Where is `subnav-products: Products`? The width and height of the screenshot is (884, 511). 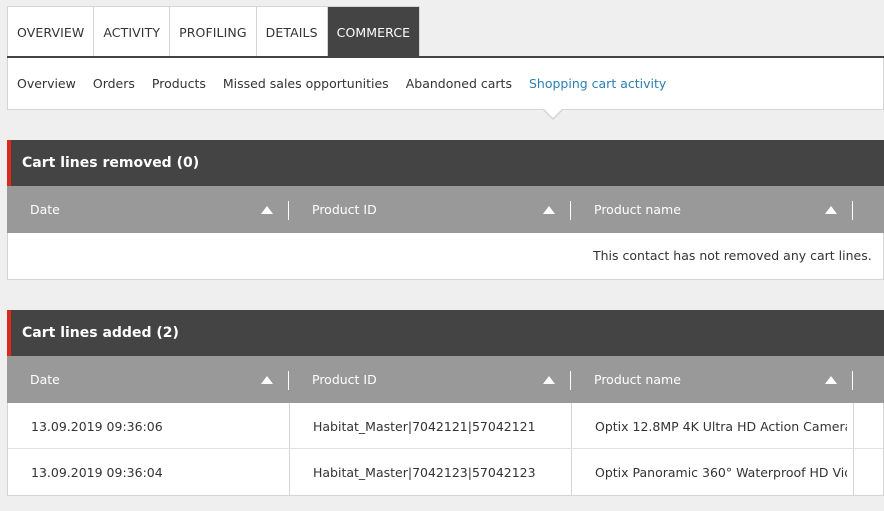 subnav-products: Products is located at coordinates (179, 83).